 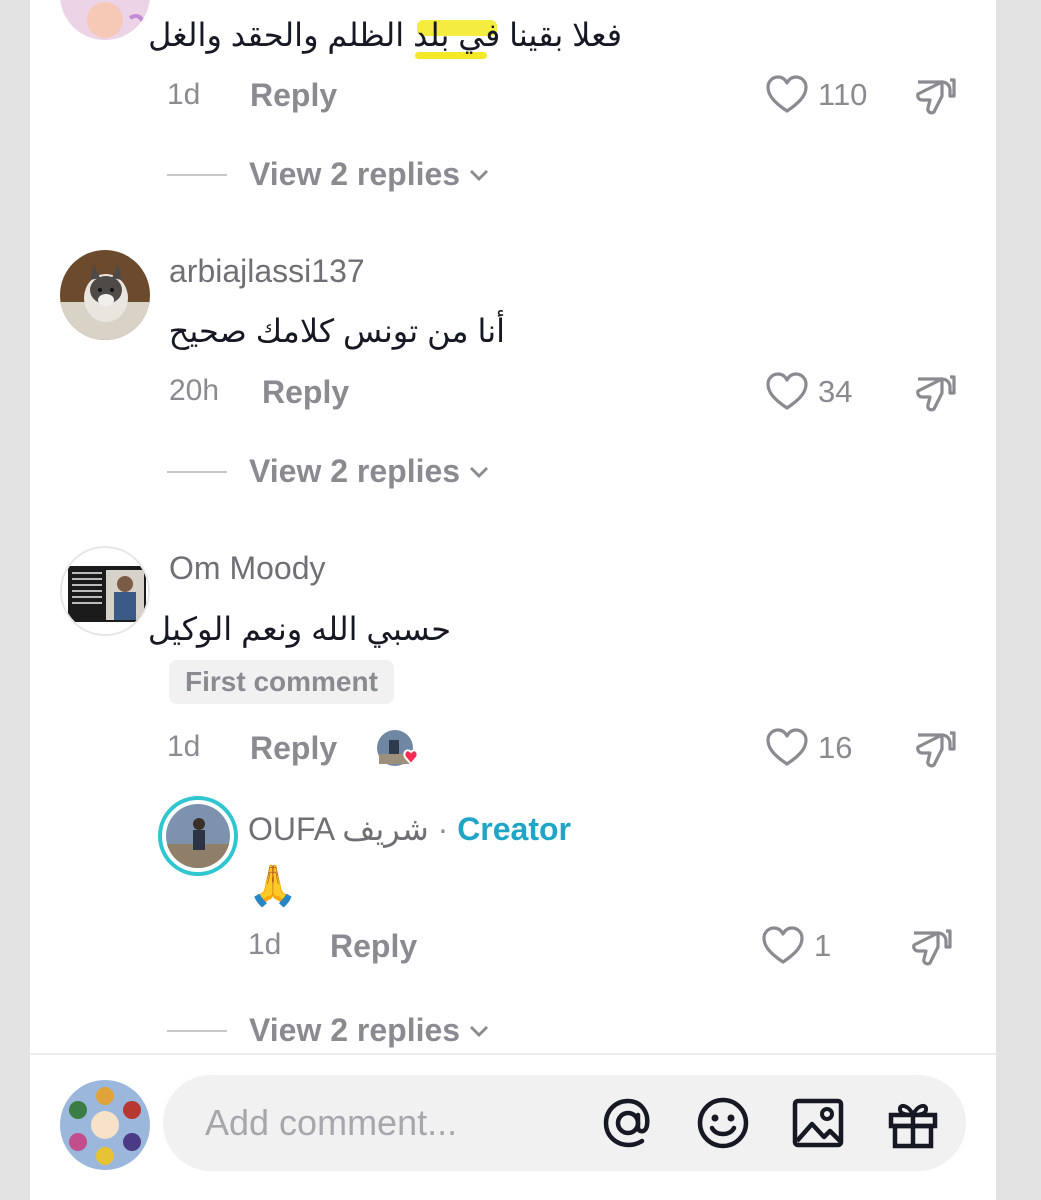 What do you see at coordinates (198, 836) in the screenshot?
I see `creator-avatar` at bounding box center [198, 836].